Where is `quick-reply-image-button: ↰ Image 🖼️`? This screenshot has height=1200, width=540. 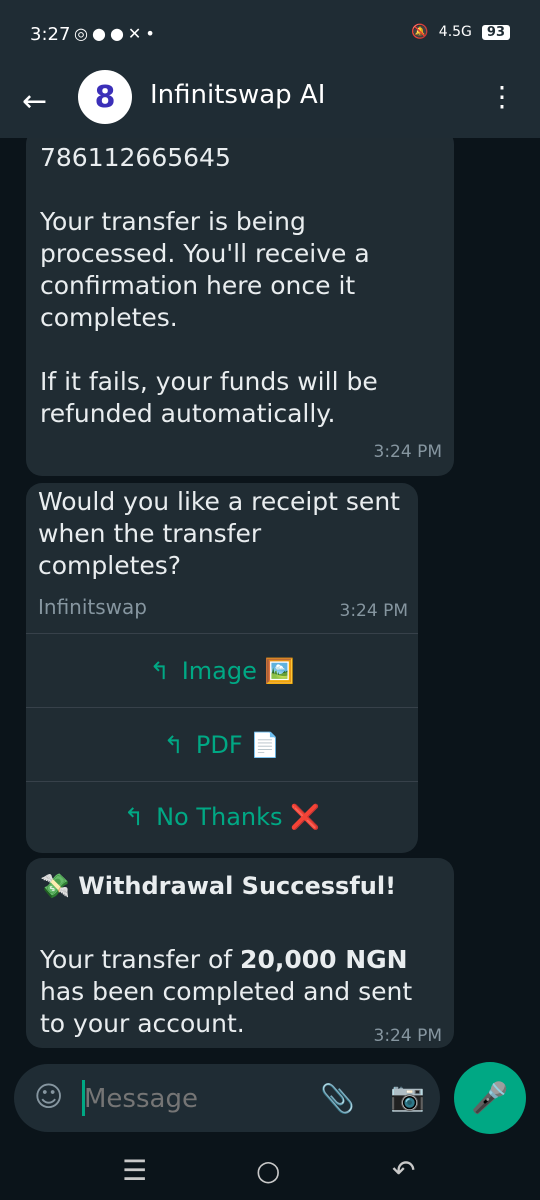 quick-reply-image-button: ↰ Image 🖼️ is located at coordinates (222, 671).